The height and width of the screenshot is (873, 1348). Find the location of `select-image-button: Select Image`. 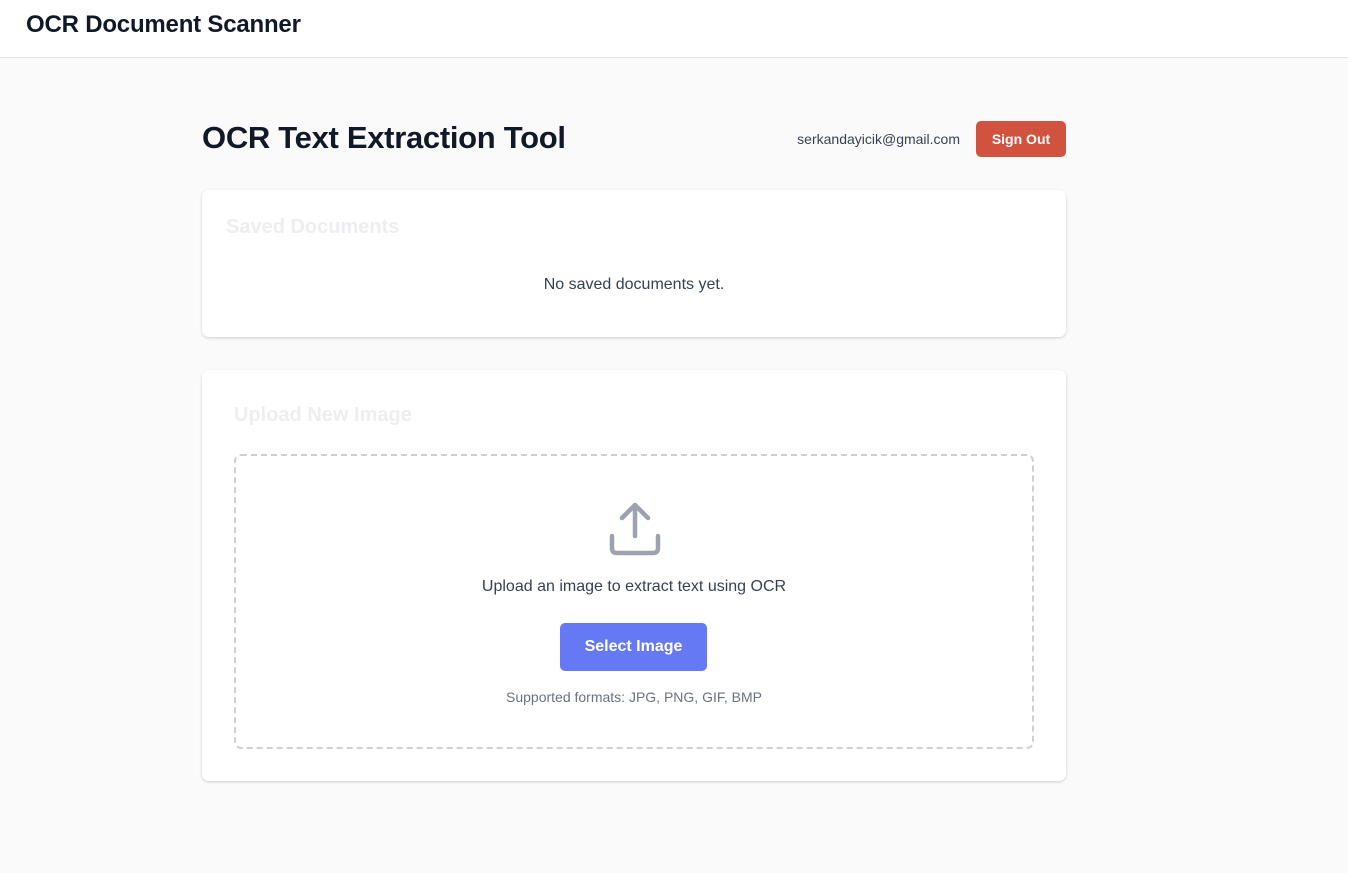

select-image-button: Select Image is located at coordinates (633, 647).